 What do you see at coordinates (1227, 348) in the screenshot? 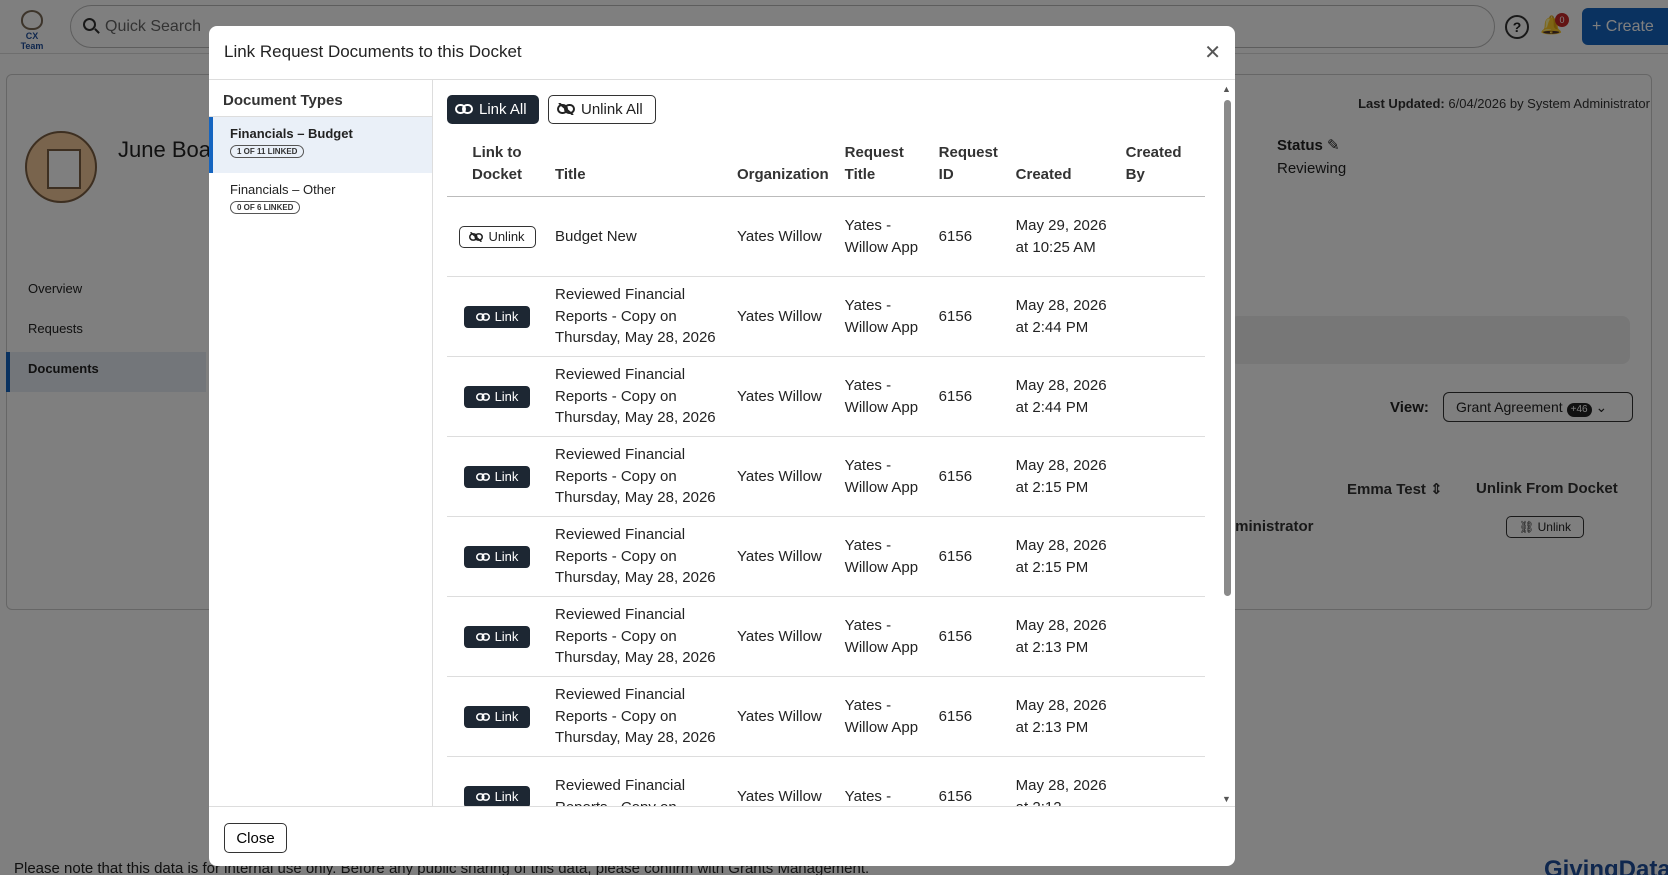
I see `scroll-thumb` at bounding box center [1227, 348].